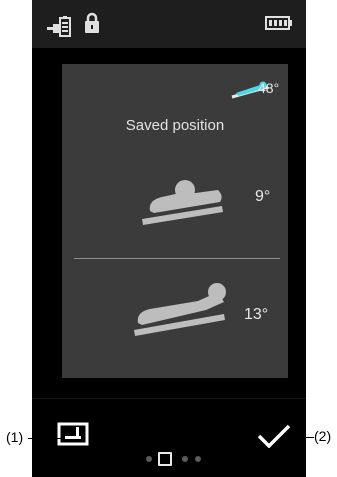  I want to click on head-angle-value: 48°, so click(269, 88).